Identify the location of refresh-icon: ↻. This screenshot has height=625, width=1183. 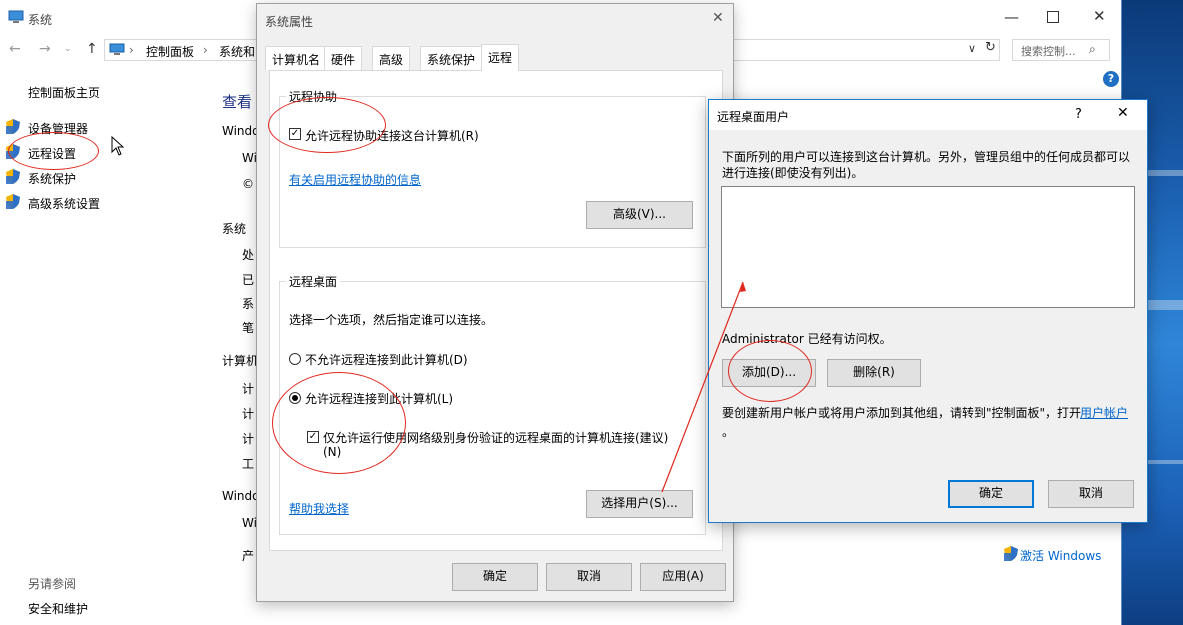
(990, 47).